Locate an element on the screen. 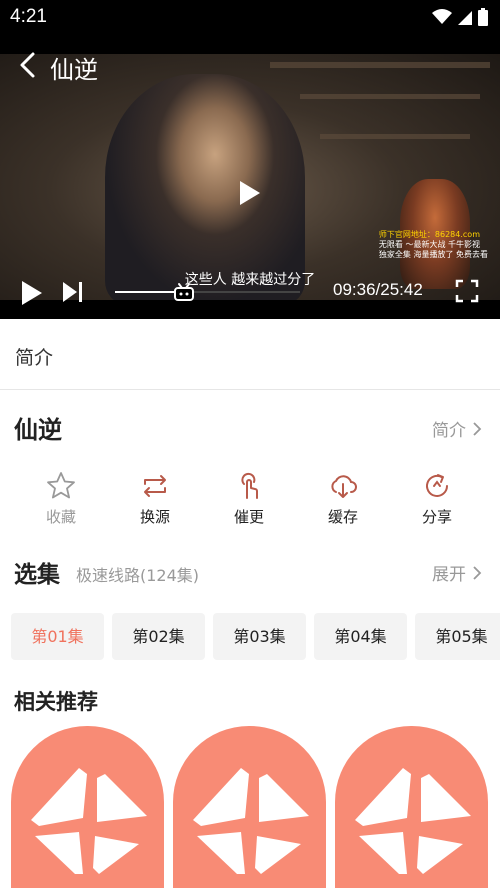 The height and width of the screenshot is (888, 500). favorite-button: 收藏 is located at coordinates (61, 500).